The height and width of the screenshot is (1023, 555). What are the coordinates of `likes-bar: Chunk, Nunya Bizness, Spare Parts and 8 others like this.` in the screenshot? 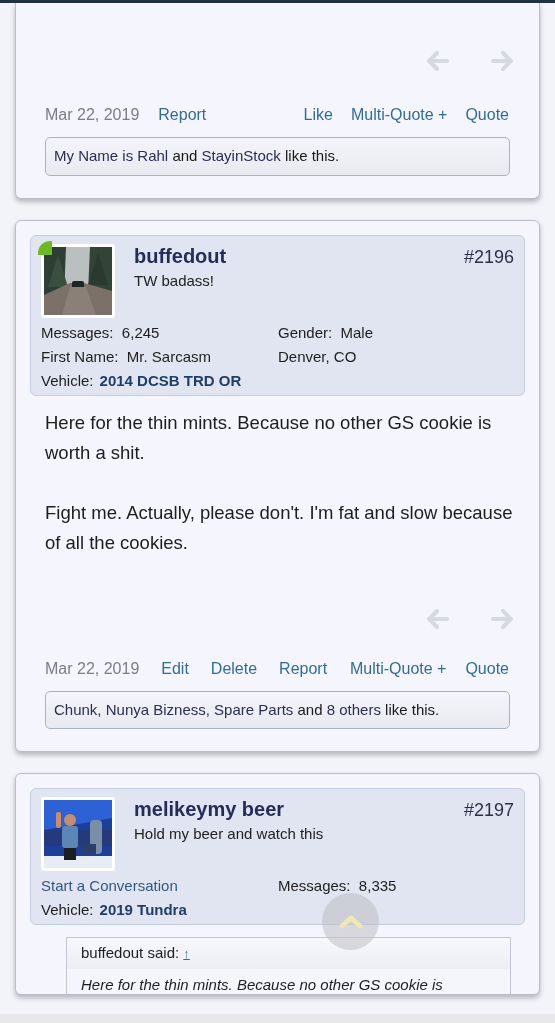 It's located at (277, 709).